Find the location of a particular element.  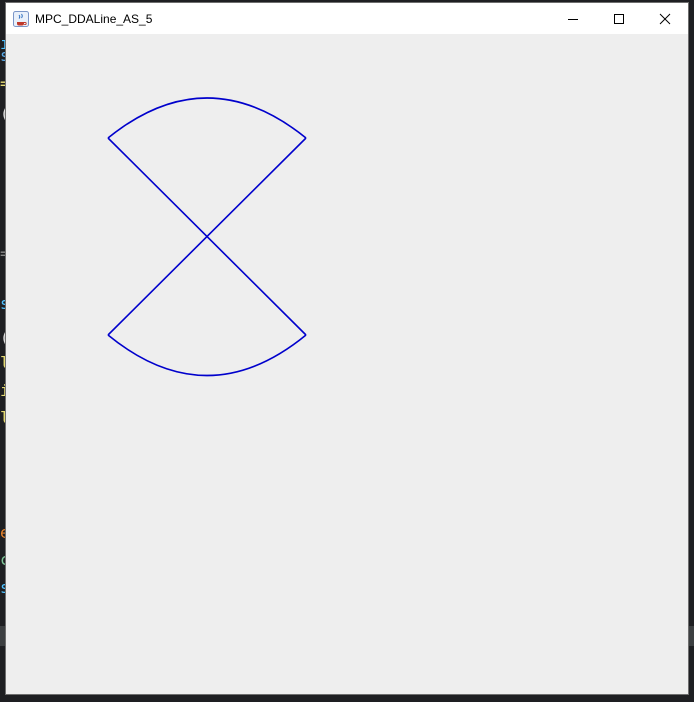

window-title: MPC_DDALine_AS_5 is located at coordinates (94, 19).